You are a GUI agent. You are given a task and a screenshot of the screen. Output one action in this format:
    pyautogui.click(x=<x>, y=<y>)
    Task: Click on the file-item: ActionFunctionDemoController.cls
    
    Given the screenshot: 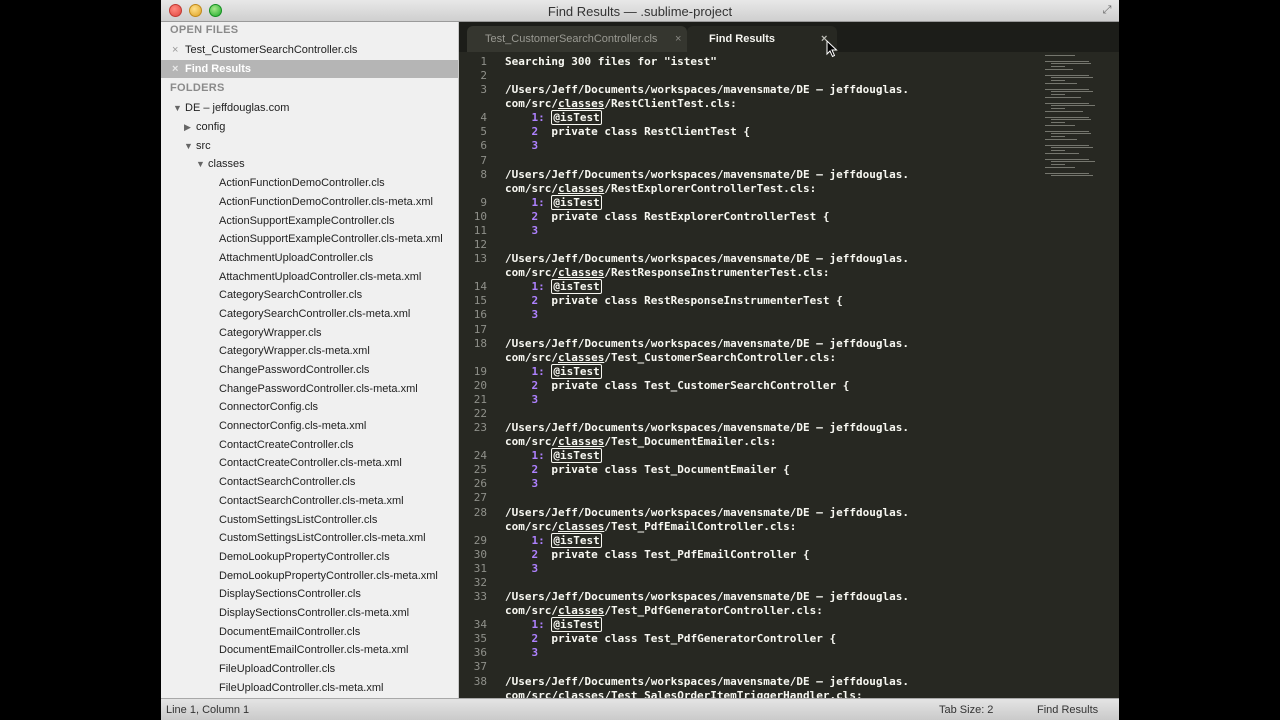 What is the action you would take?
    pyautogui.click(x=309, y=183)
    